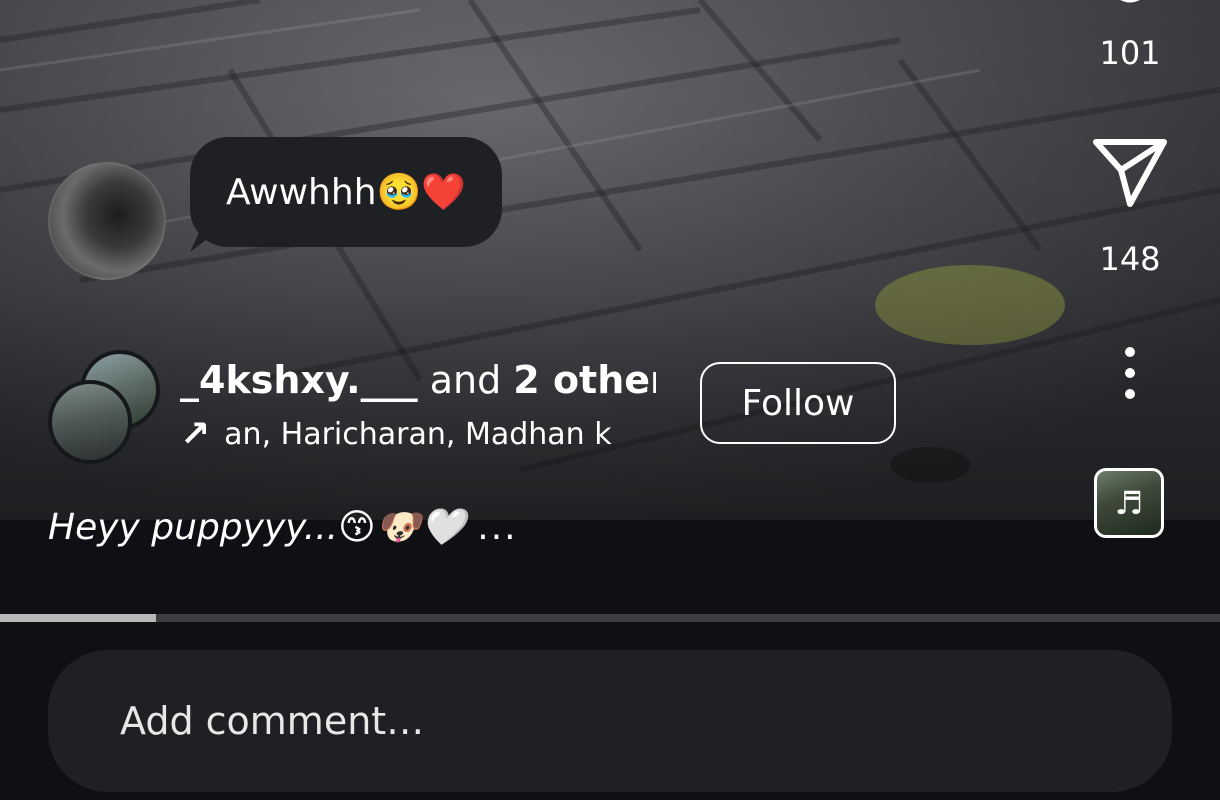  Describe the element at coordinates (299, 380) in the screenshot. I see `author-username: _4kshxy.___` at that location.